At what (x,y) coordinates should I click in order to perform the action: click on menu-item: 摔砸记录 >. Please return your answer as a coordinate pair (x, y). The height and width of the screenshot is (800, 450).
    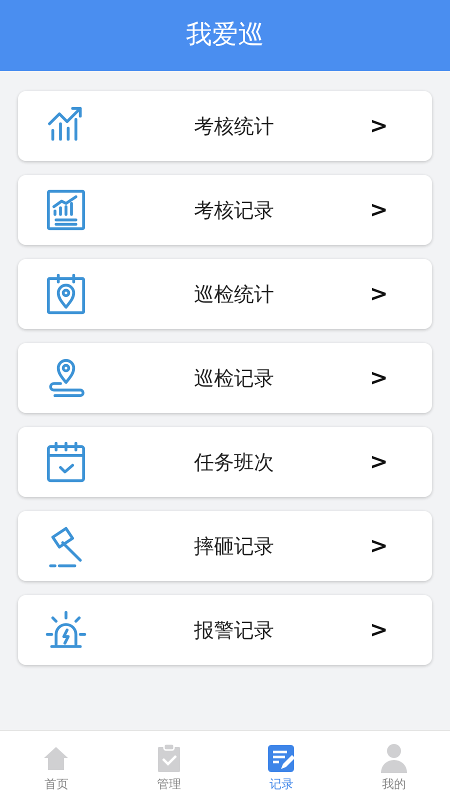
    Looking at the image, I should click on (225, 546).